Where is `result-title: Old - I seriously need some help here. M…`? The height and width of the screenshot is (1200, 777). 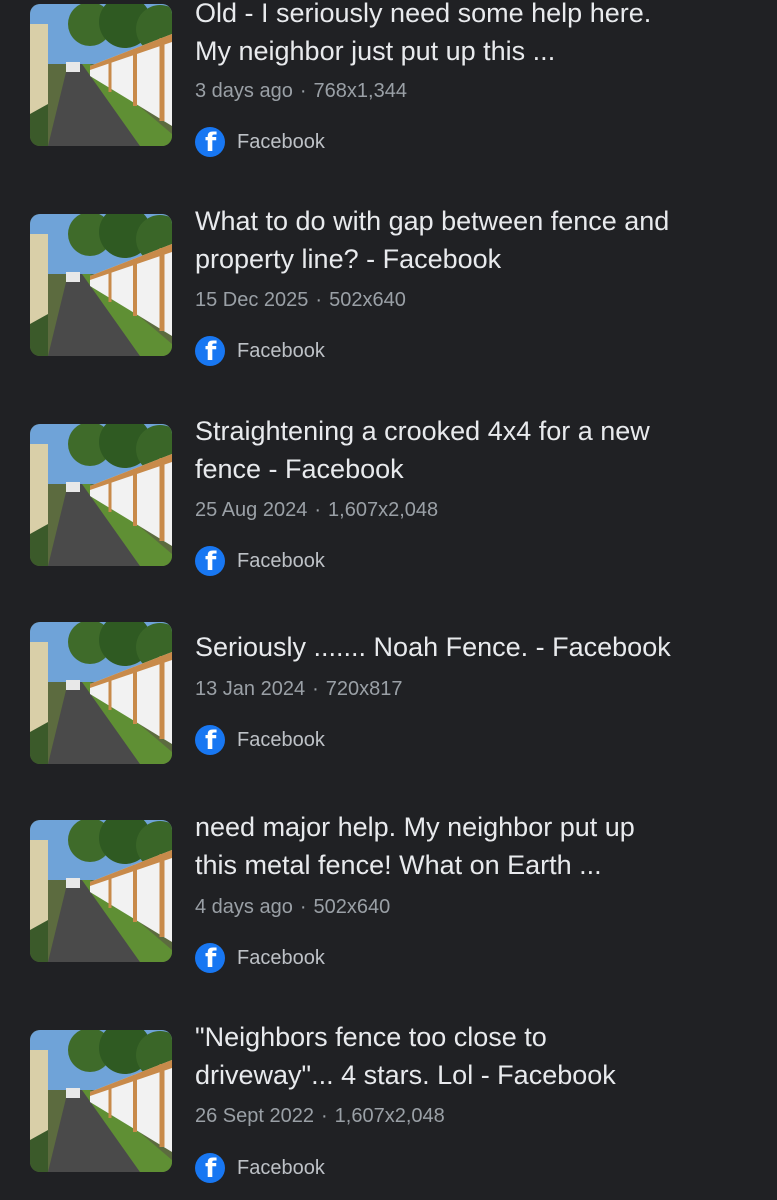 result-title: Old - I seriously need some help here. M… is located at coordinates (480, 35).